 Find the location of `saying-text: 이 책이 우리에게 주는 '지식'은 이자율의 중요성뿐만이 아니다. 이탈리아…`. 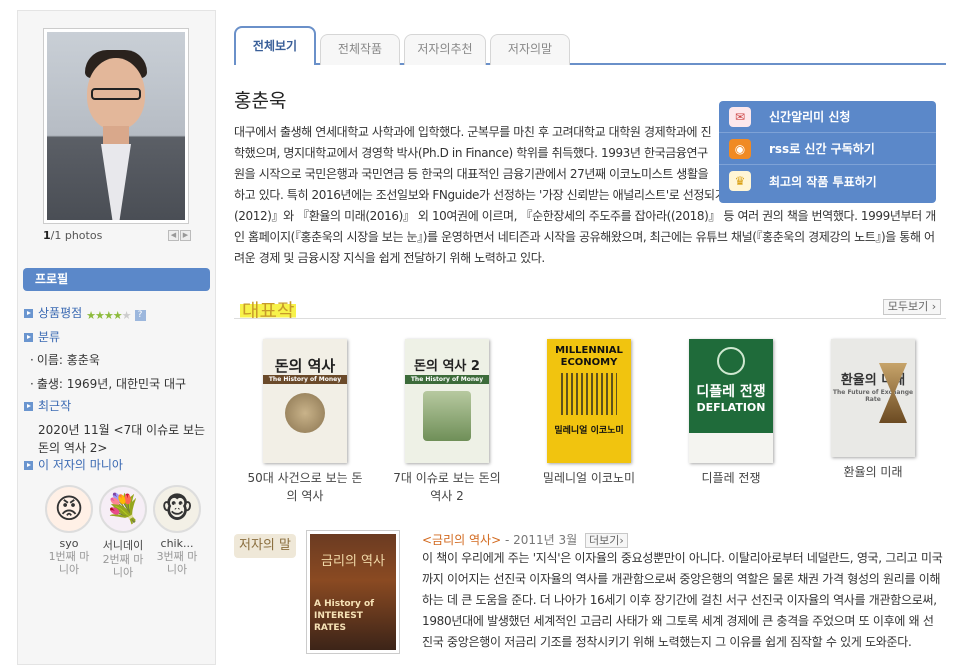

saying-text: 이 책이 우리에게 주는 '지식'은 이자율의 중요성뿐만이 아니다. 이탈리아… is located at coordinates (682, 600).